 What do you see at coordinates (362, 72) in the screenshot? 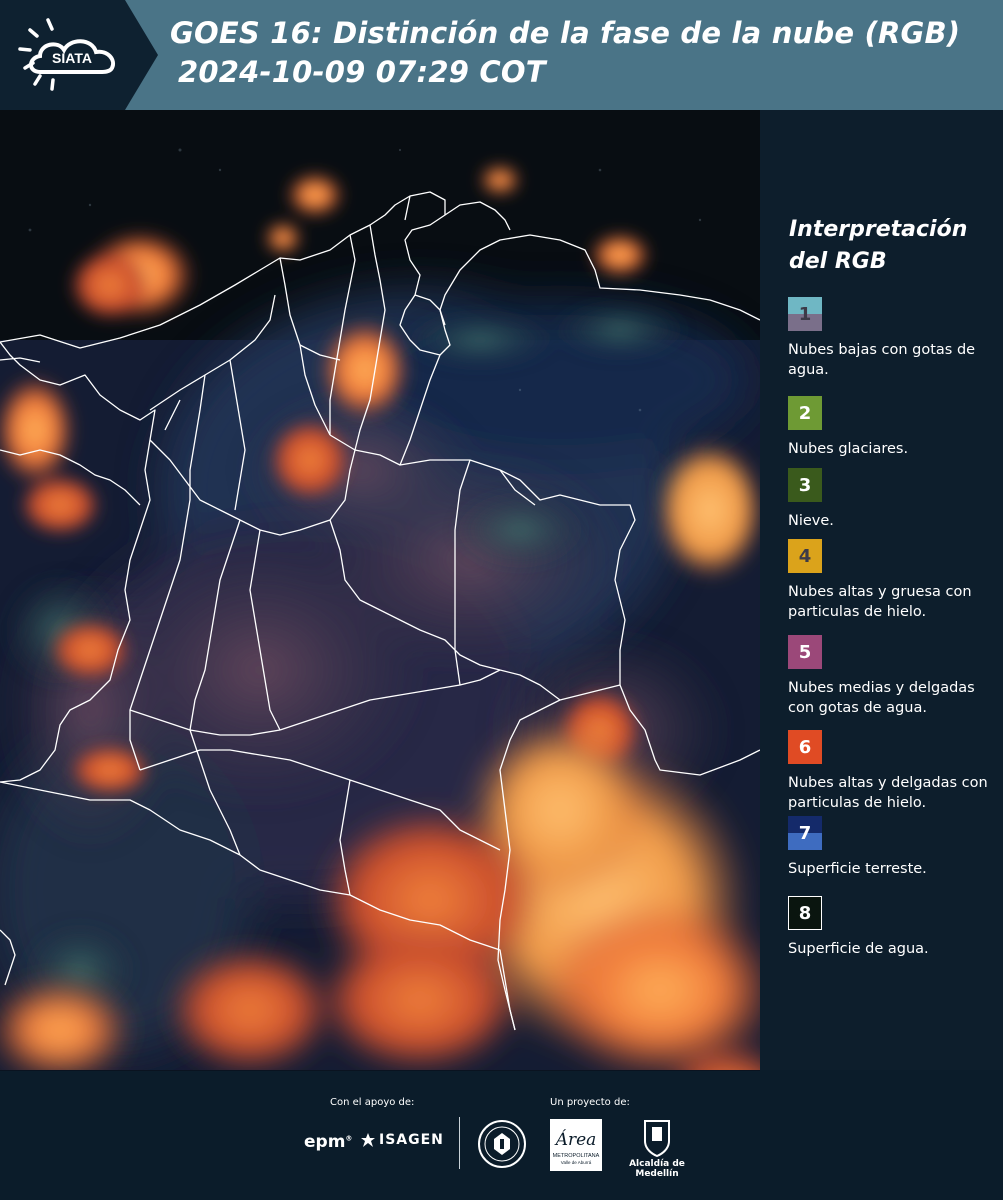
I see `image-timestamp: 2024-10-09 07:29 COT` at bounding box center [362, 72].